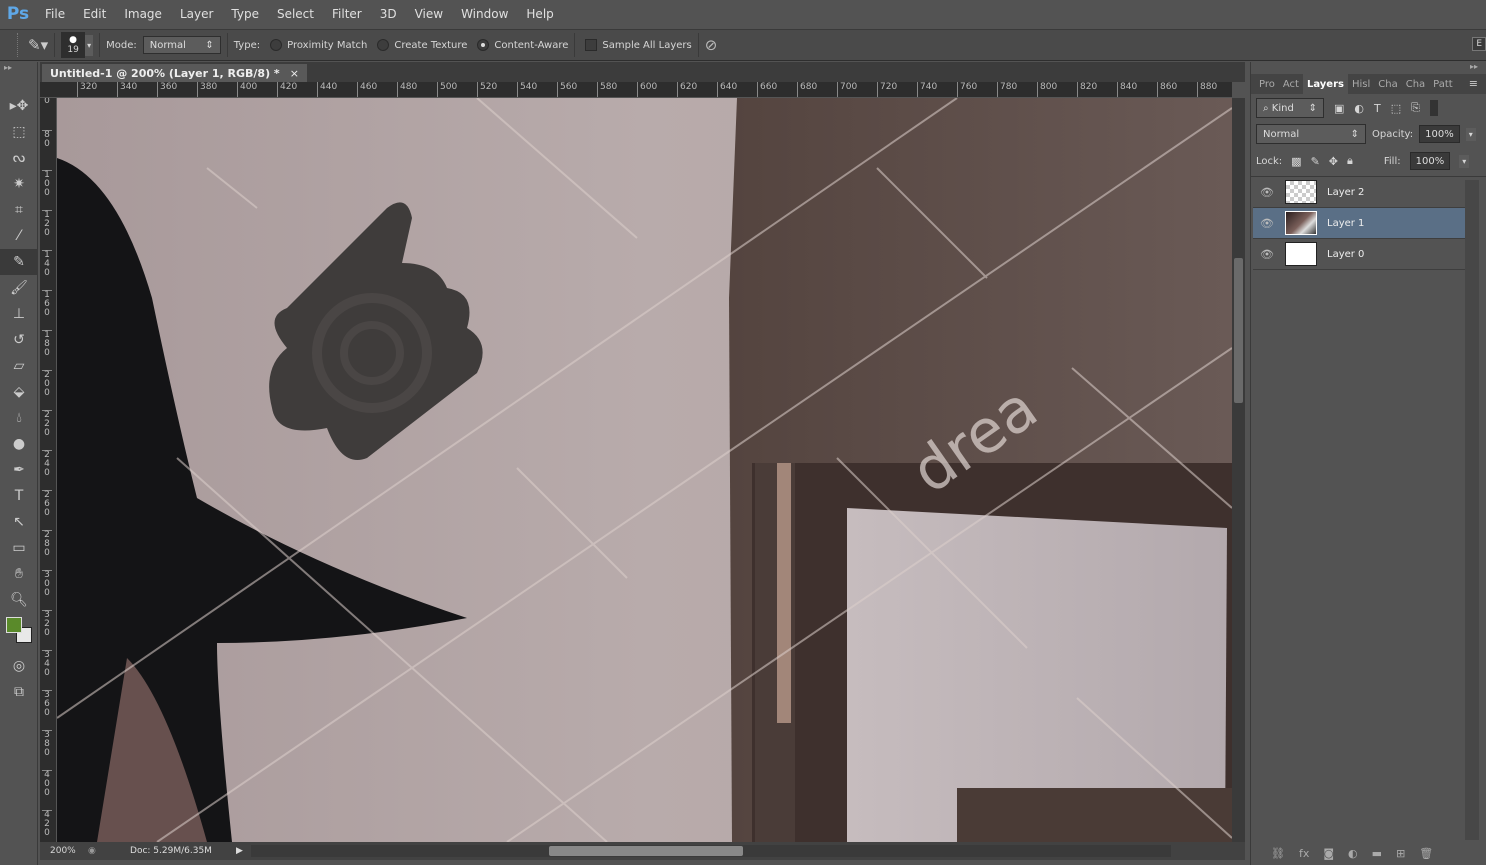 The image size is (1486, 865). I want to click on lasso-tool-icon: ᔓ, so click(19, 158).